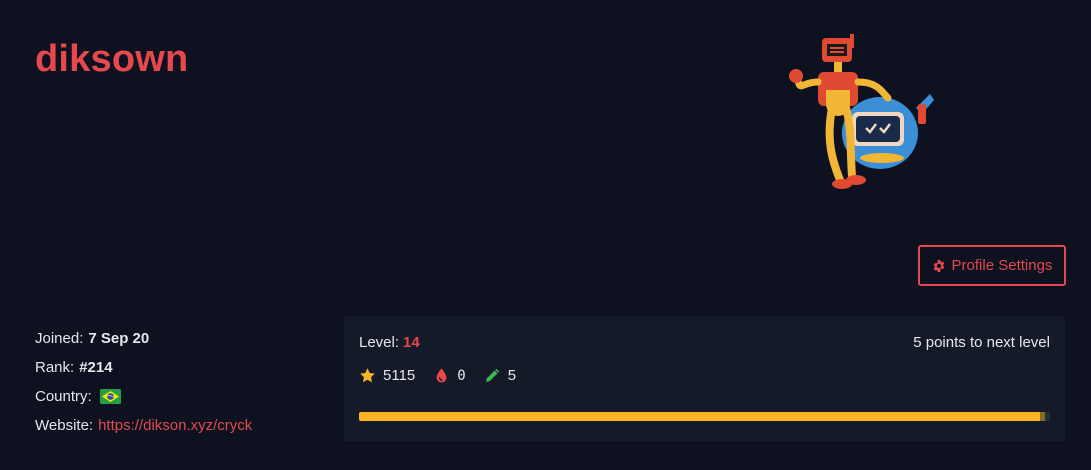 Image resolution: width=1091 pixels, height=470 pixels. Describe the element at coordinates (175, 425) in the screenshot. I see `website-link: https://dikson.xyz/cryck` at that location.